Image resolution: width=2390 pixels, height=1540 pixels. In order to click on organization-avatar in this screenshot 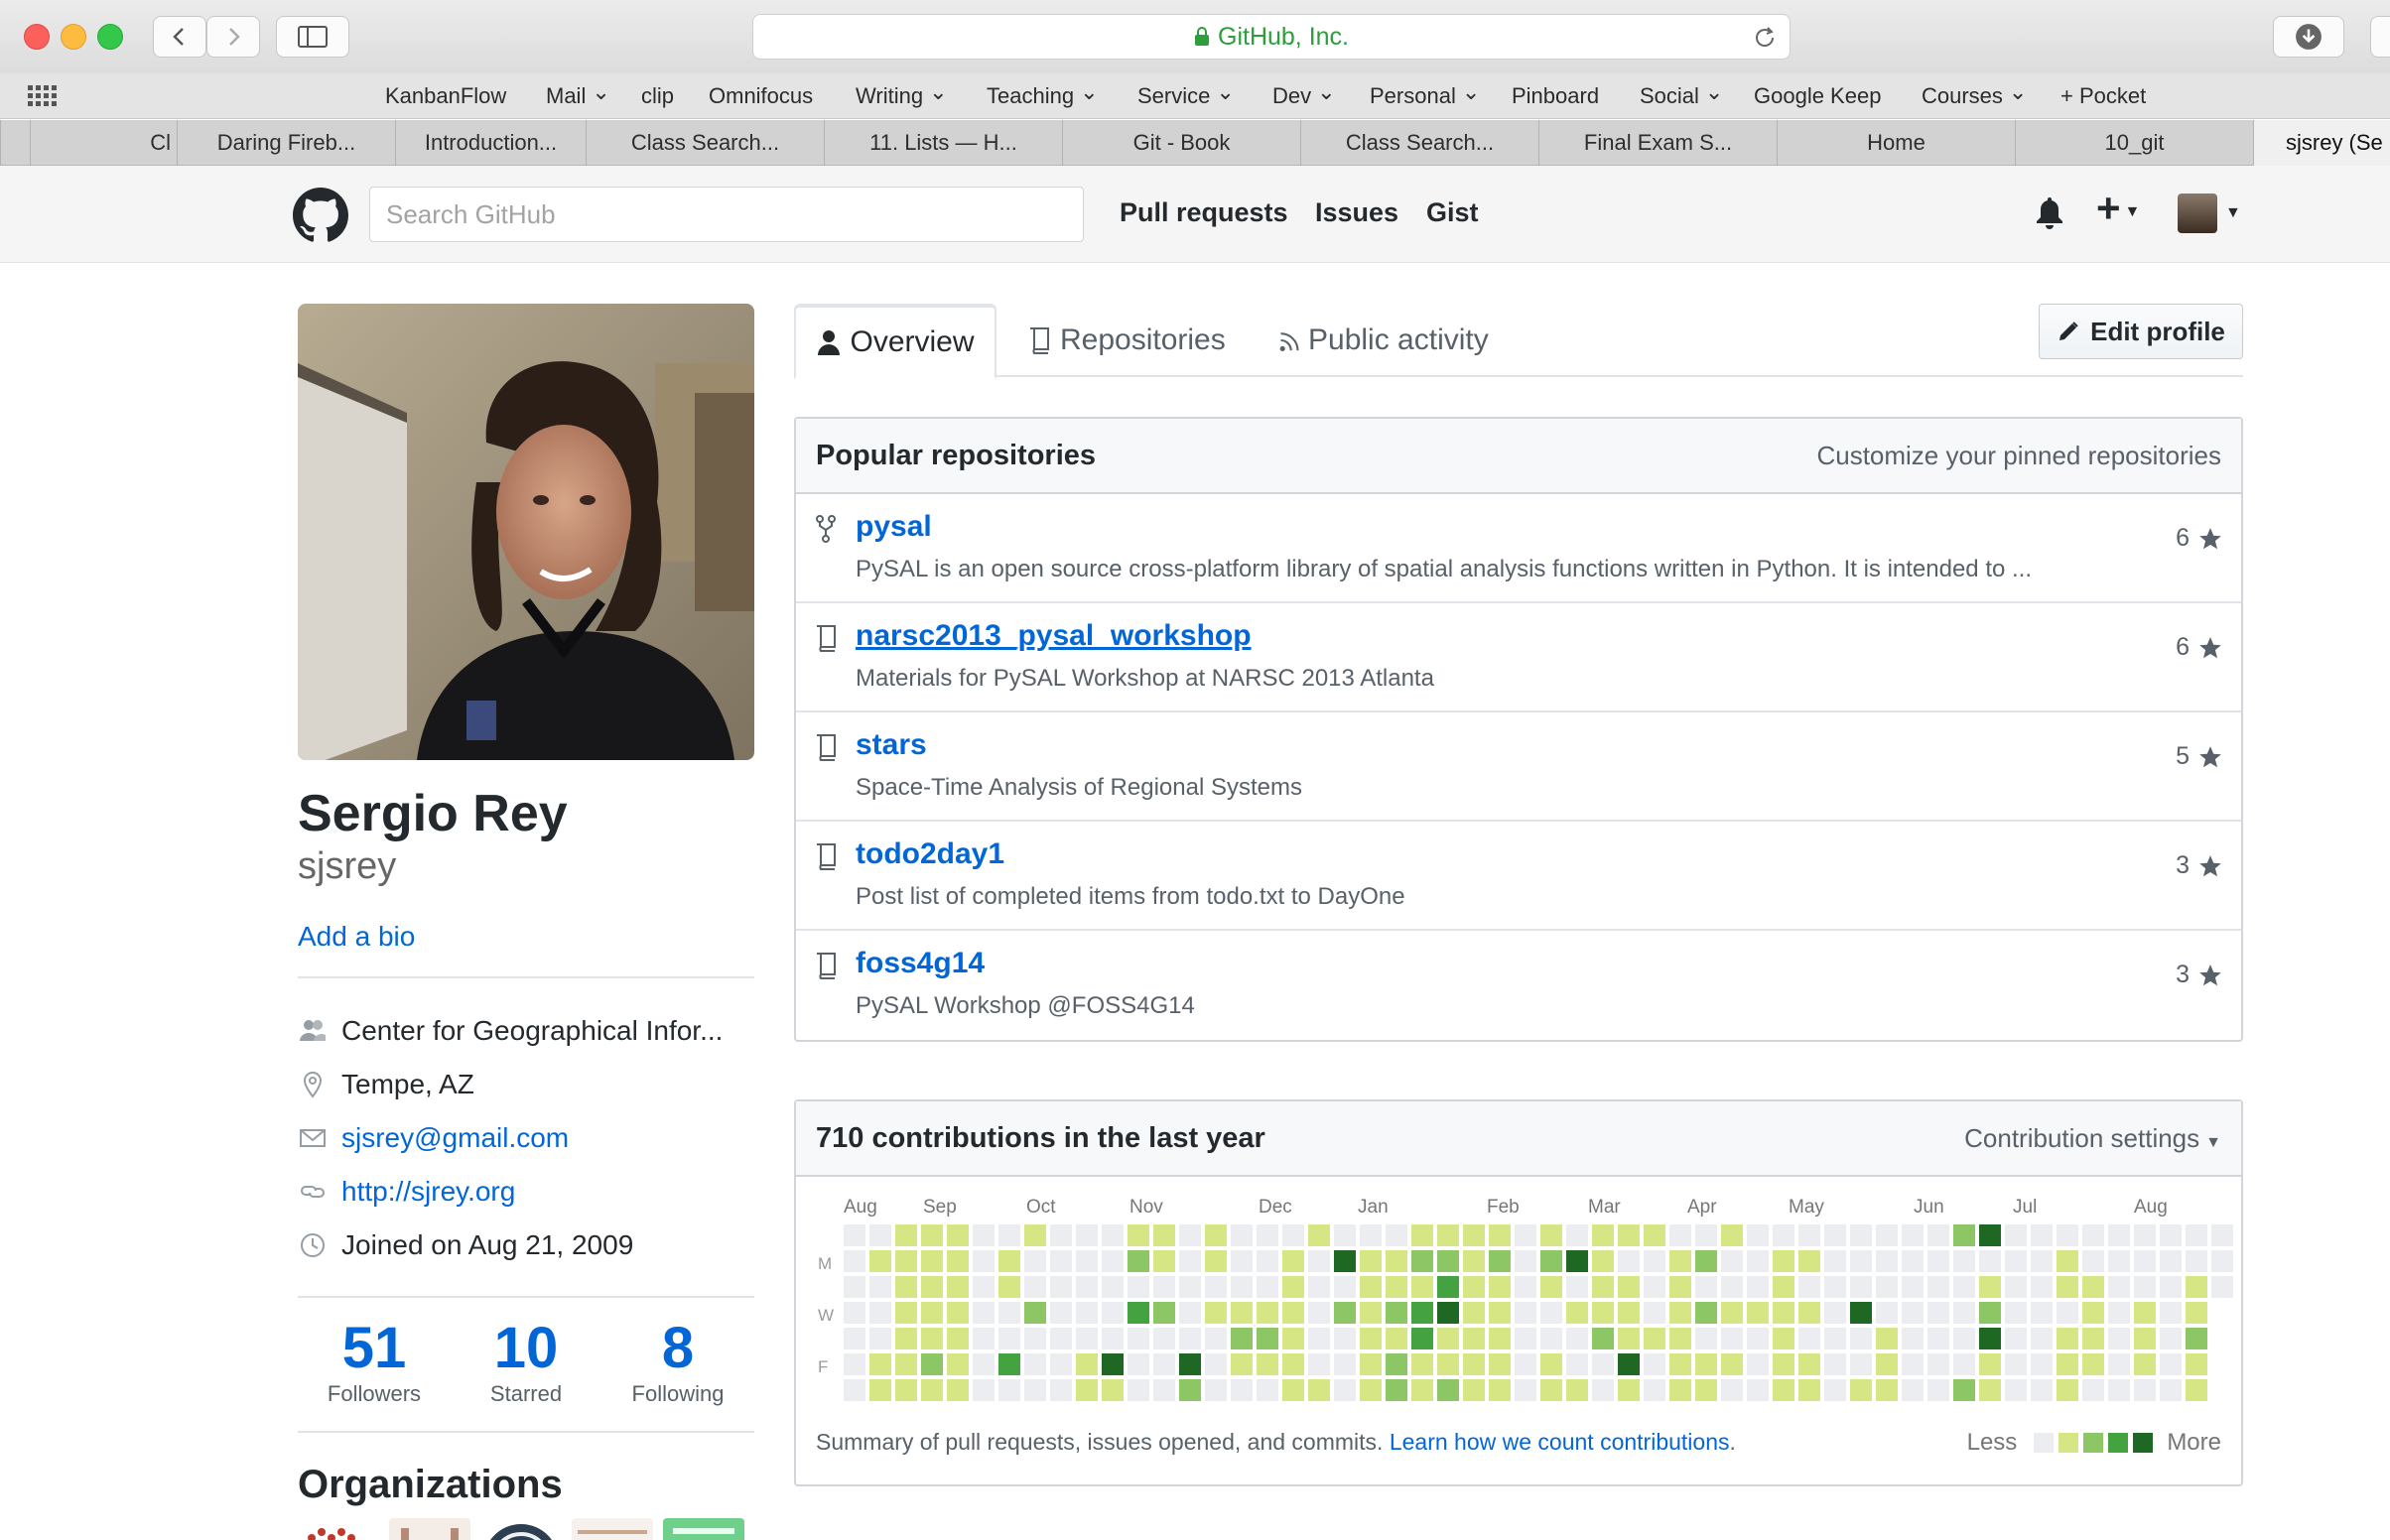, I will do `click(521, 1529)`.